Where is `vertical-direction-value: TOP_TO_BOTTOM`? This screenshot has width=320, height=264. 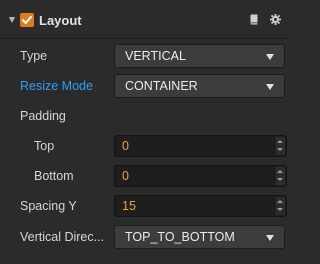 vertical-direction-value: TOP_TO_BOTTOM is located at coordinates (180, 237).